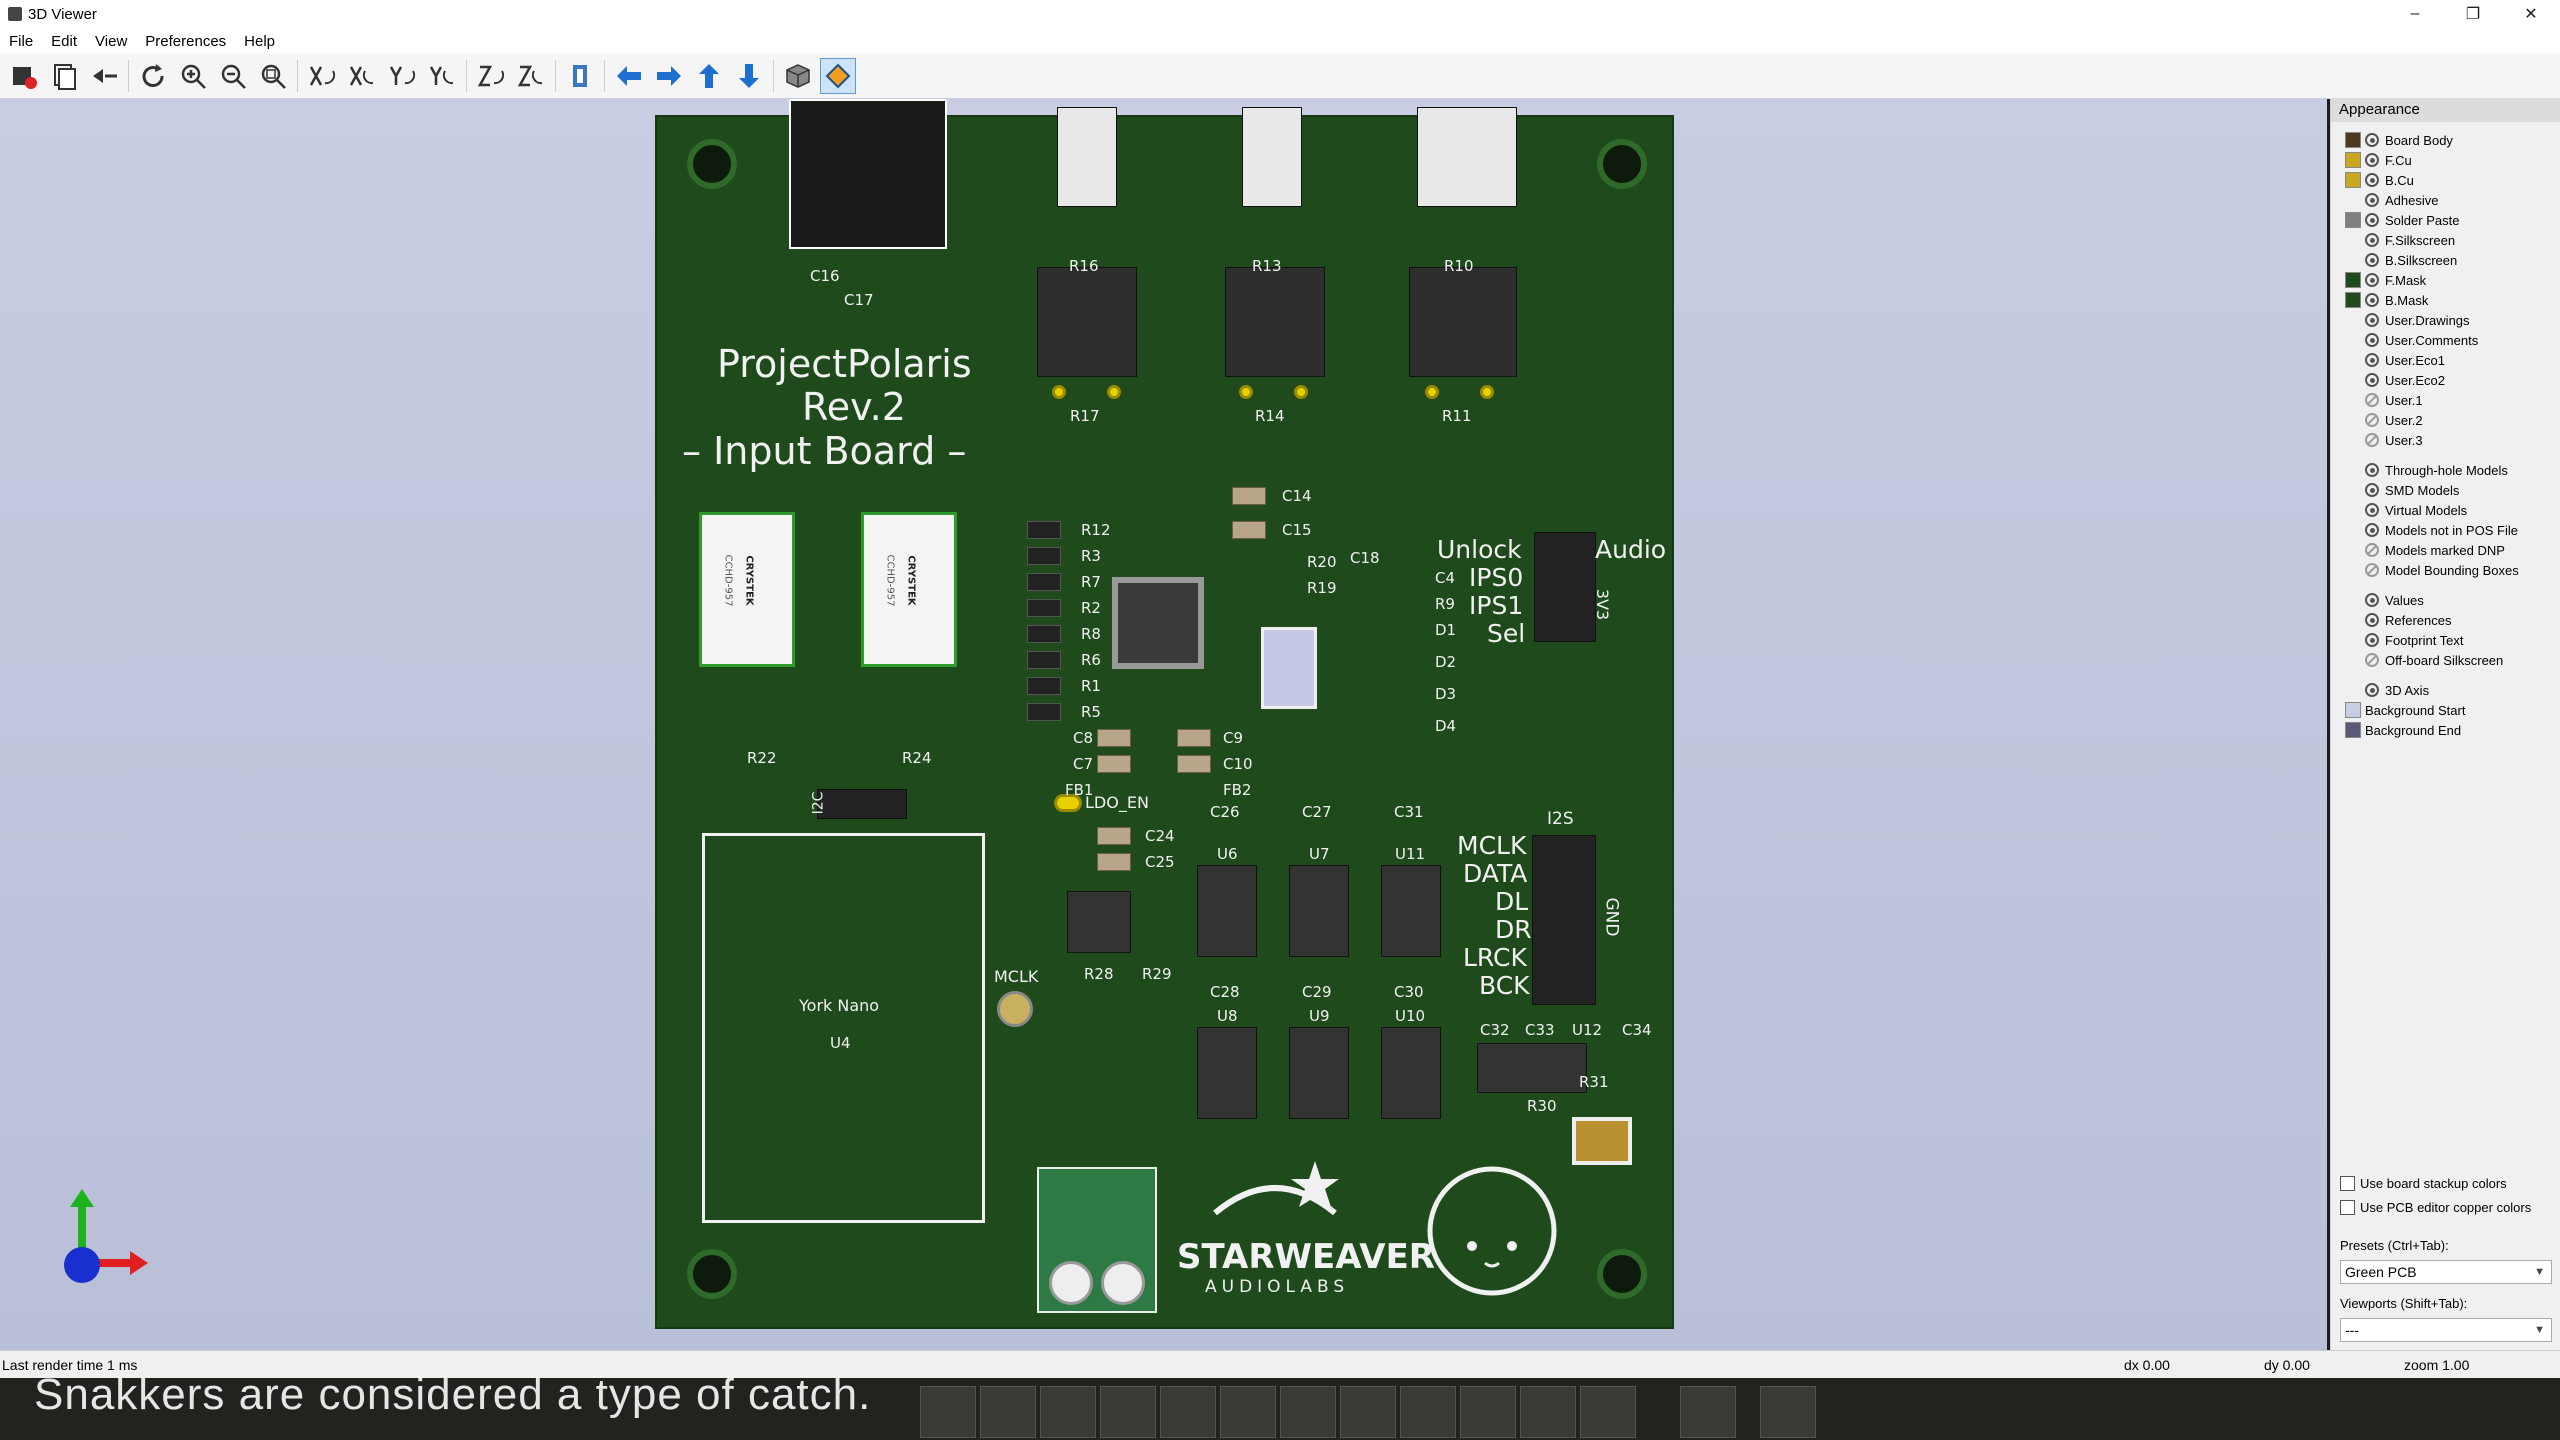 This screenshot has height=1440, width=2560. Describe the element at coordinates (2445, 400) in the screenshot. I see `layer-row: User.1` at that location.